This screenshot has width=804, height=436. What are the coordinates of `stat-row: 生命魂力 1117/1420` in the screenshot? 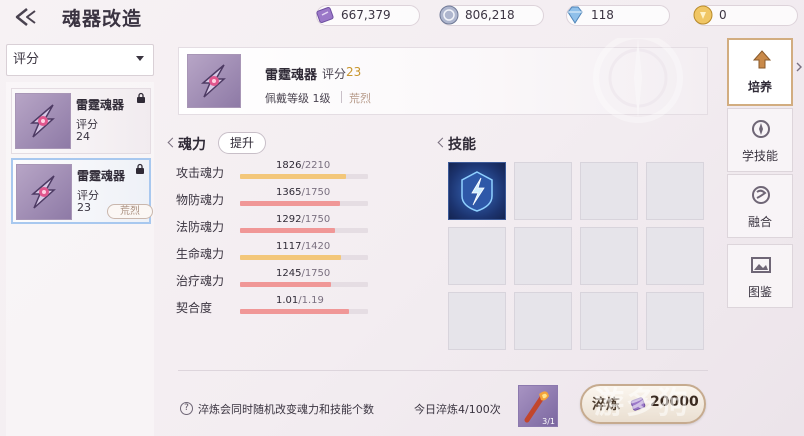 It's located at (276, 252).